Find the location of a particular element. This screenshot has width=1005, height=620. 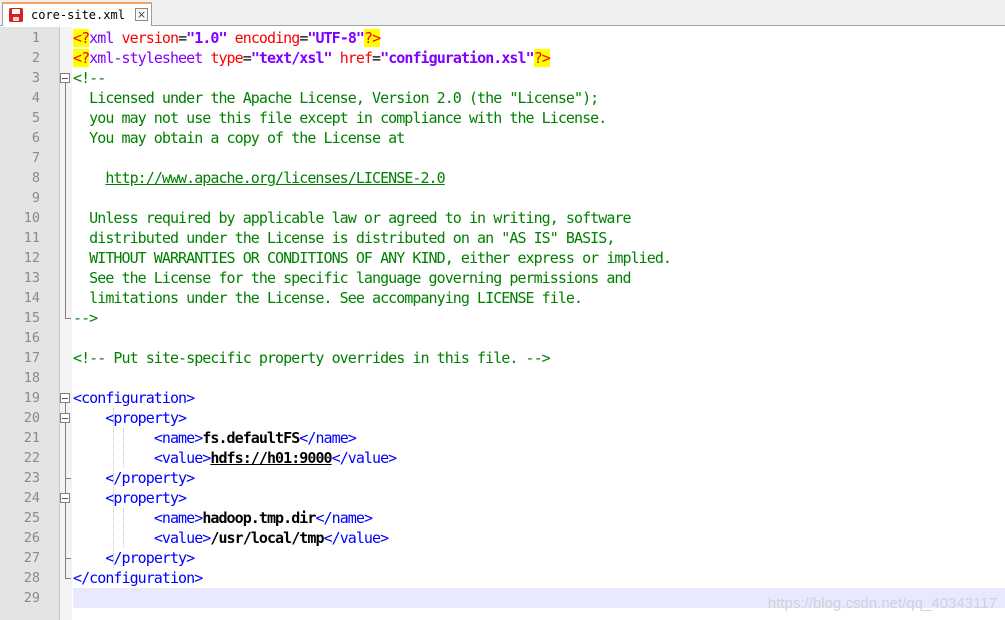

code-line-1: 1 <?xml version="1.0" encoding="UTF-8"?> is located at coordinates (502, 38).